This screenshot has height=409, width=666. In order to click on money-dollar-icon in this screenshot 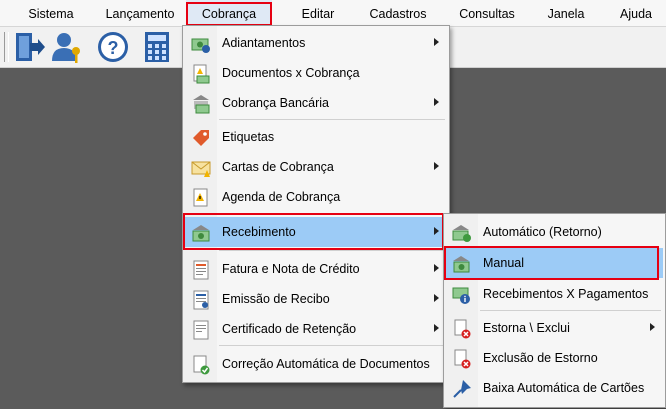, I will do `click(201, 44)`.